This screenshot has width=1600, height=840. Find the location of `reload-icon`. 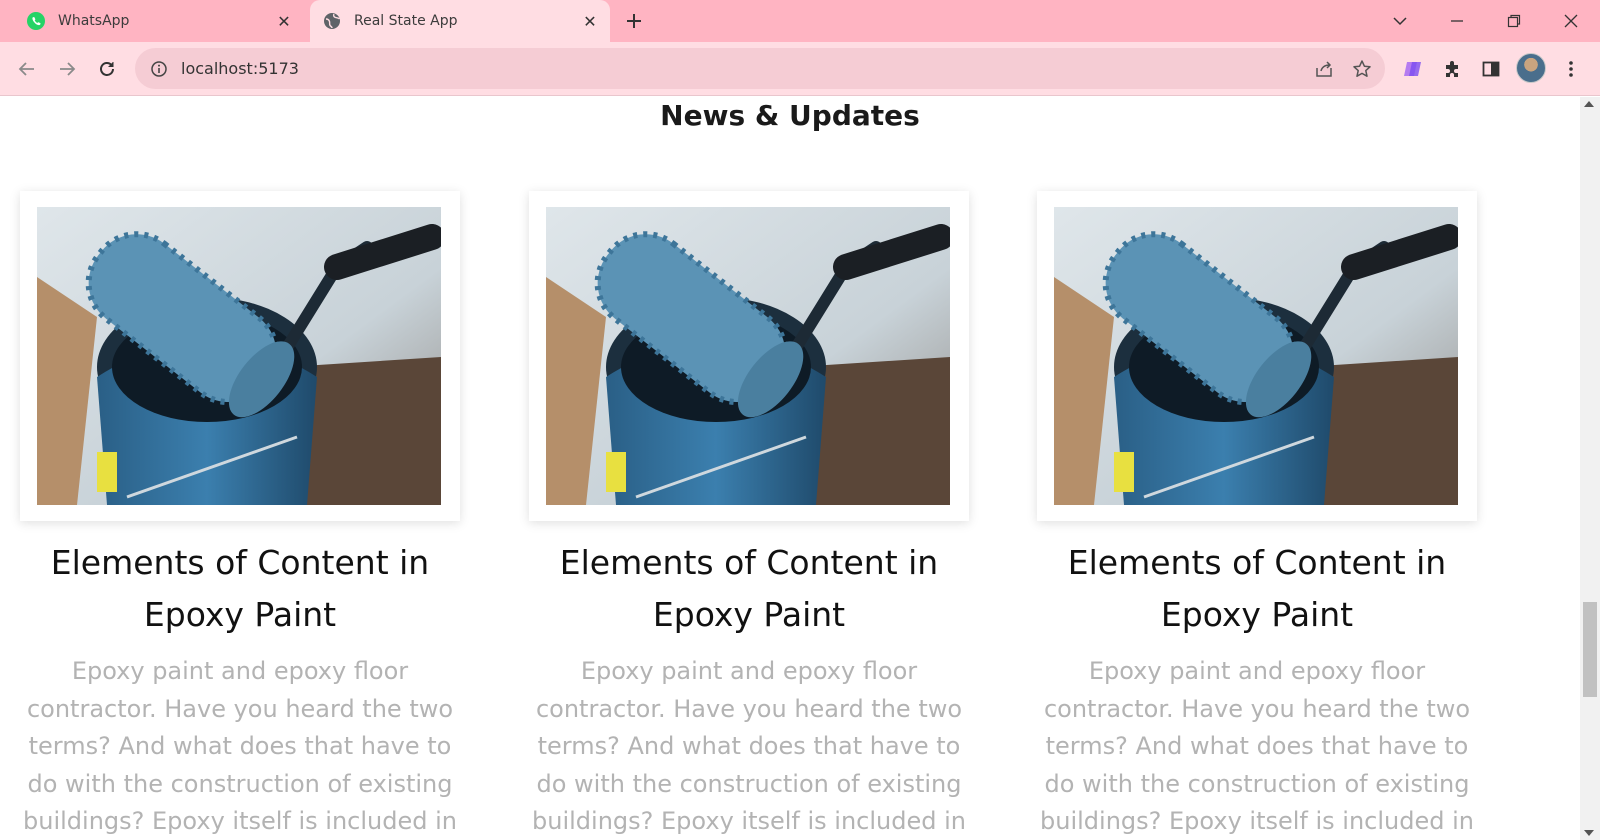

reload-icon is located at coordinates (107, 69).